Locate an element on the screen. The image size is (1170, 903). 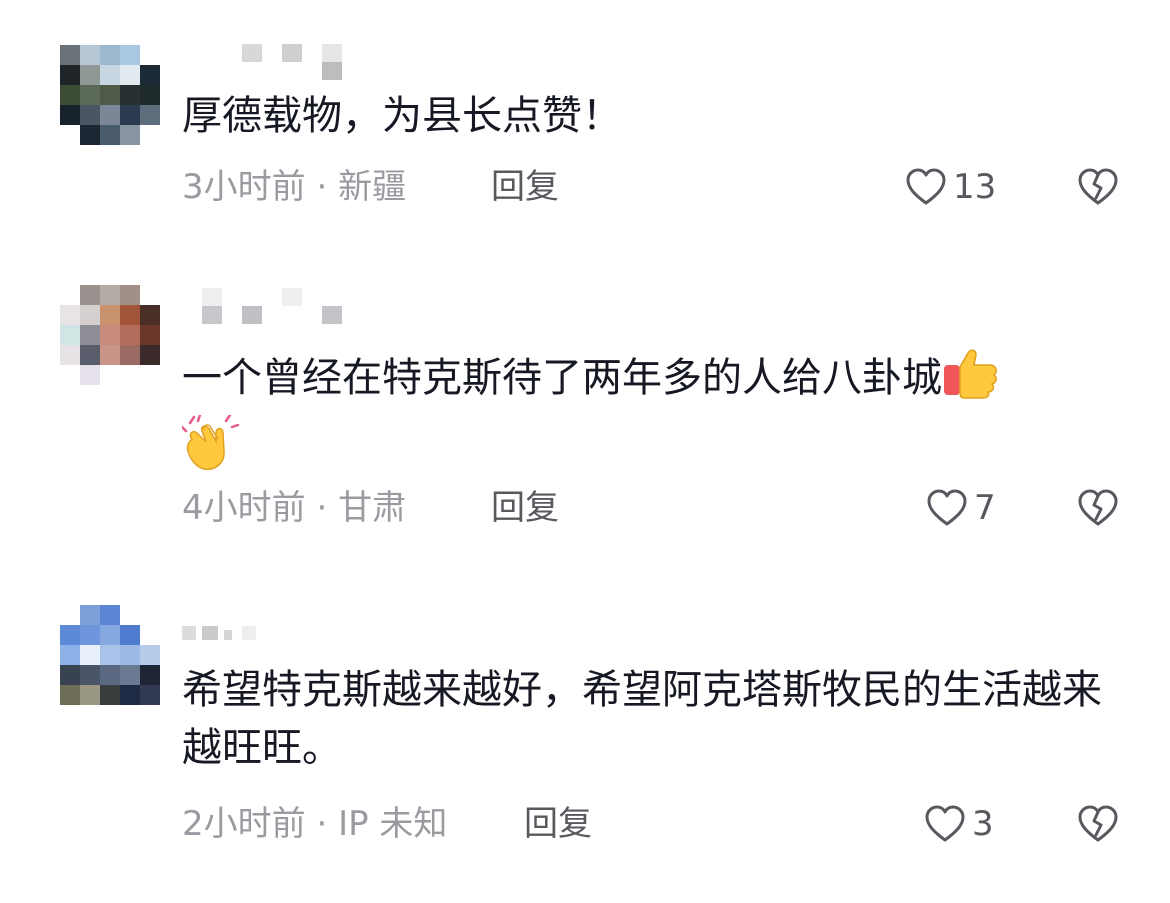
like-button: 3 is located at coordinates (959, 824).